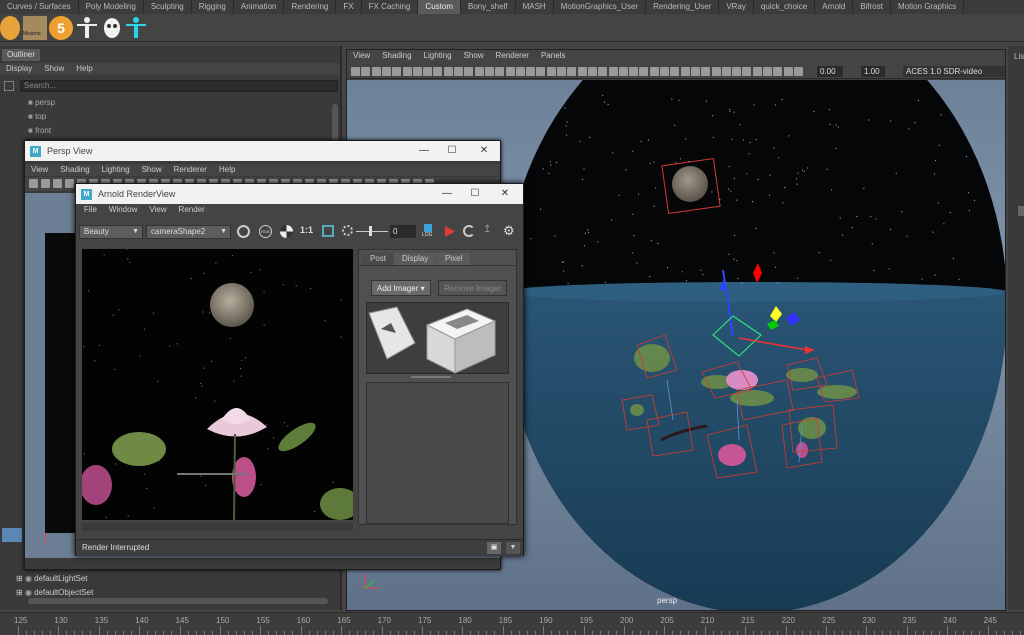 Image resolution: width=1024 pixels, height=635 pixels. Describe the element at coordinates (243, 231) in the screenshot. I see `region-icon` at that location.